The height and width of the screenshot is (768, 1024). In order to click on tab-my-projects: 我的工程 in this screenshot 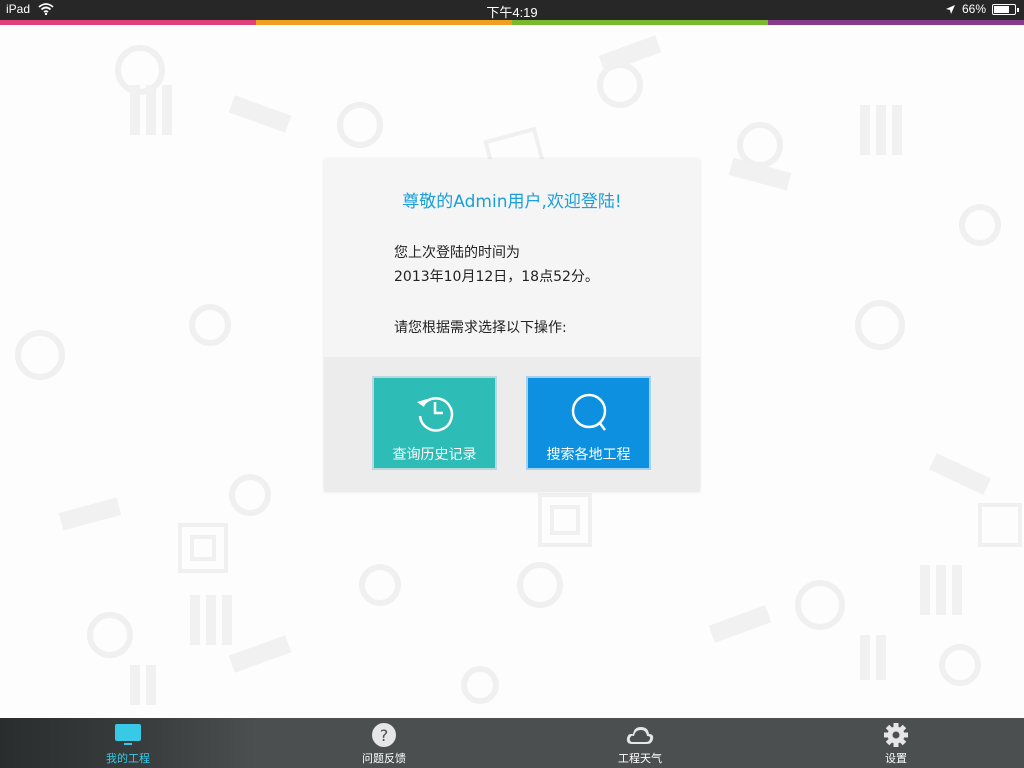, I will do `click(128, 743)`.